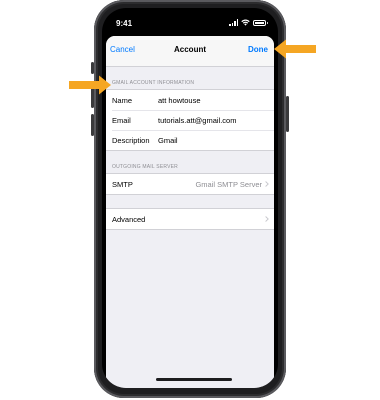 This screenshot has width=380, height=400. I want to click on email-field: tutorials.att@gmail.com, so click(197, 120).